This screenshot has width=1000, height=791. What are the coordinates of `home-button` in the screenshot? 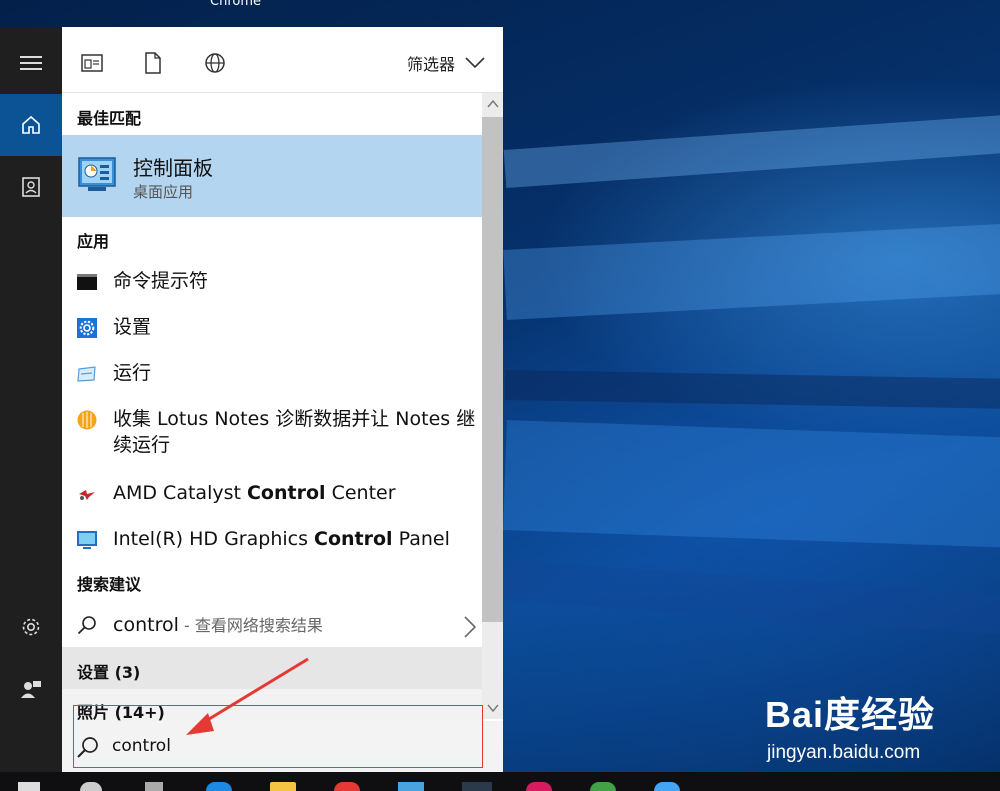 It's located at (31, 125).